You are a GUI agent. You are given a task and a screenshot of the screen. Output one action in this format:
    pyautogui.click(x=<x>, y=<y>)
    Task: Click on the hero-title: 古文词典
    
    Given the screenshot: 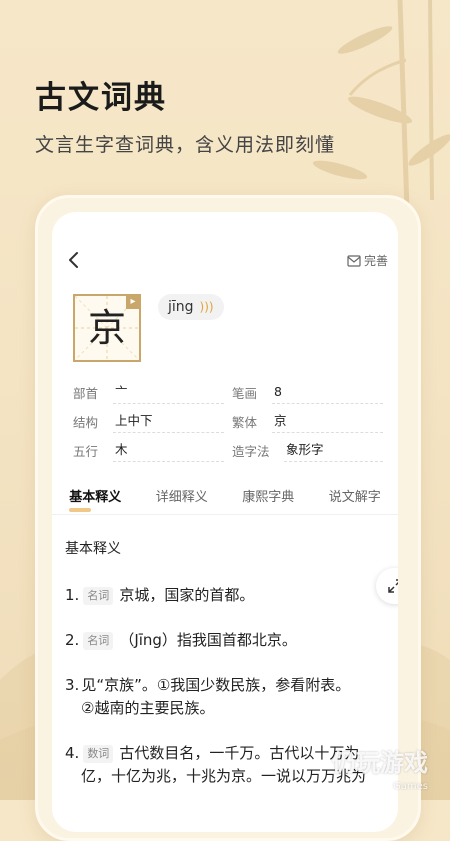 What is the action you would take?
    pyautogui.click(x=101, y=98)
    